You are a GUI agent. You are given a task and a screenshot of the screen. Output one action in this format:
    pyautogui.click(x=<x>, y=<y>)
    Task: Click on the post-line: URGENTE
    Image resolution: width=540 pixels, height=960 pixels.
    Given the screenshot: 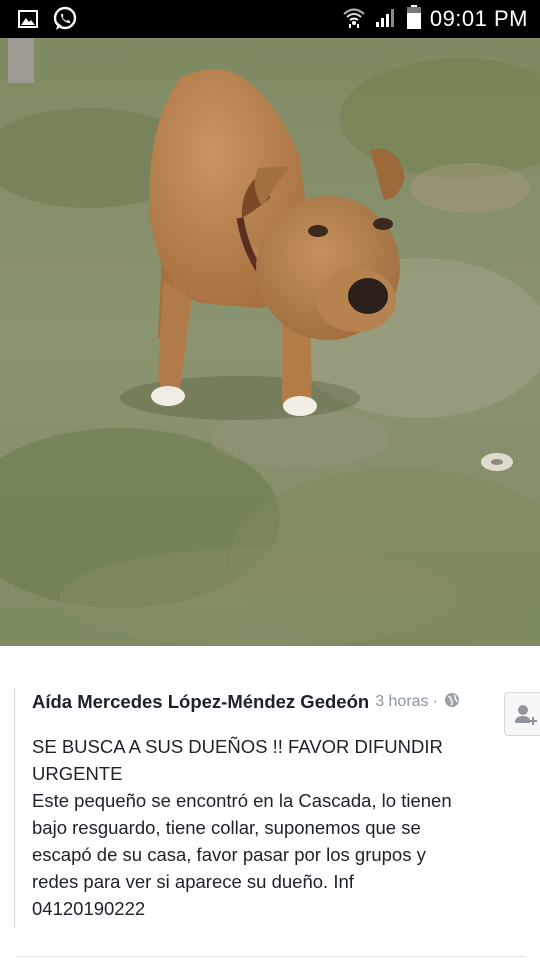 What is the action you would take?
    pyautogui.click(x=77, y=773)
    